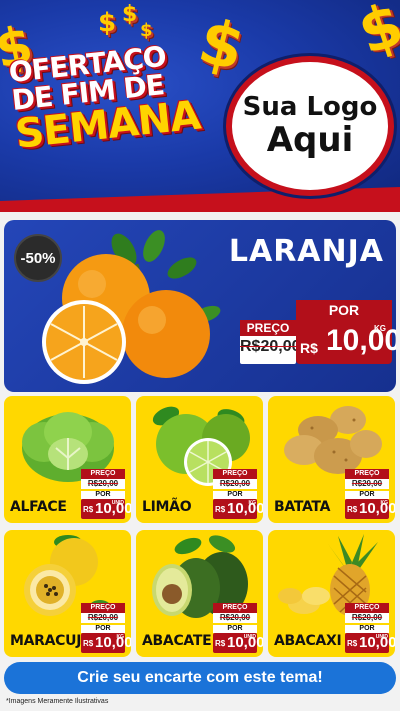  Describe the element at coordinates (199, 459) in the screenshot. I see `product-card-limao: LIMÃO PREÇO R$20,00 POR R$ 10,00 KG` at that location.